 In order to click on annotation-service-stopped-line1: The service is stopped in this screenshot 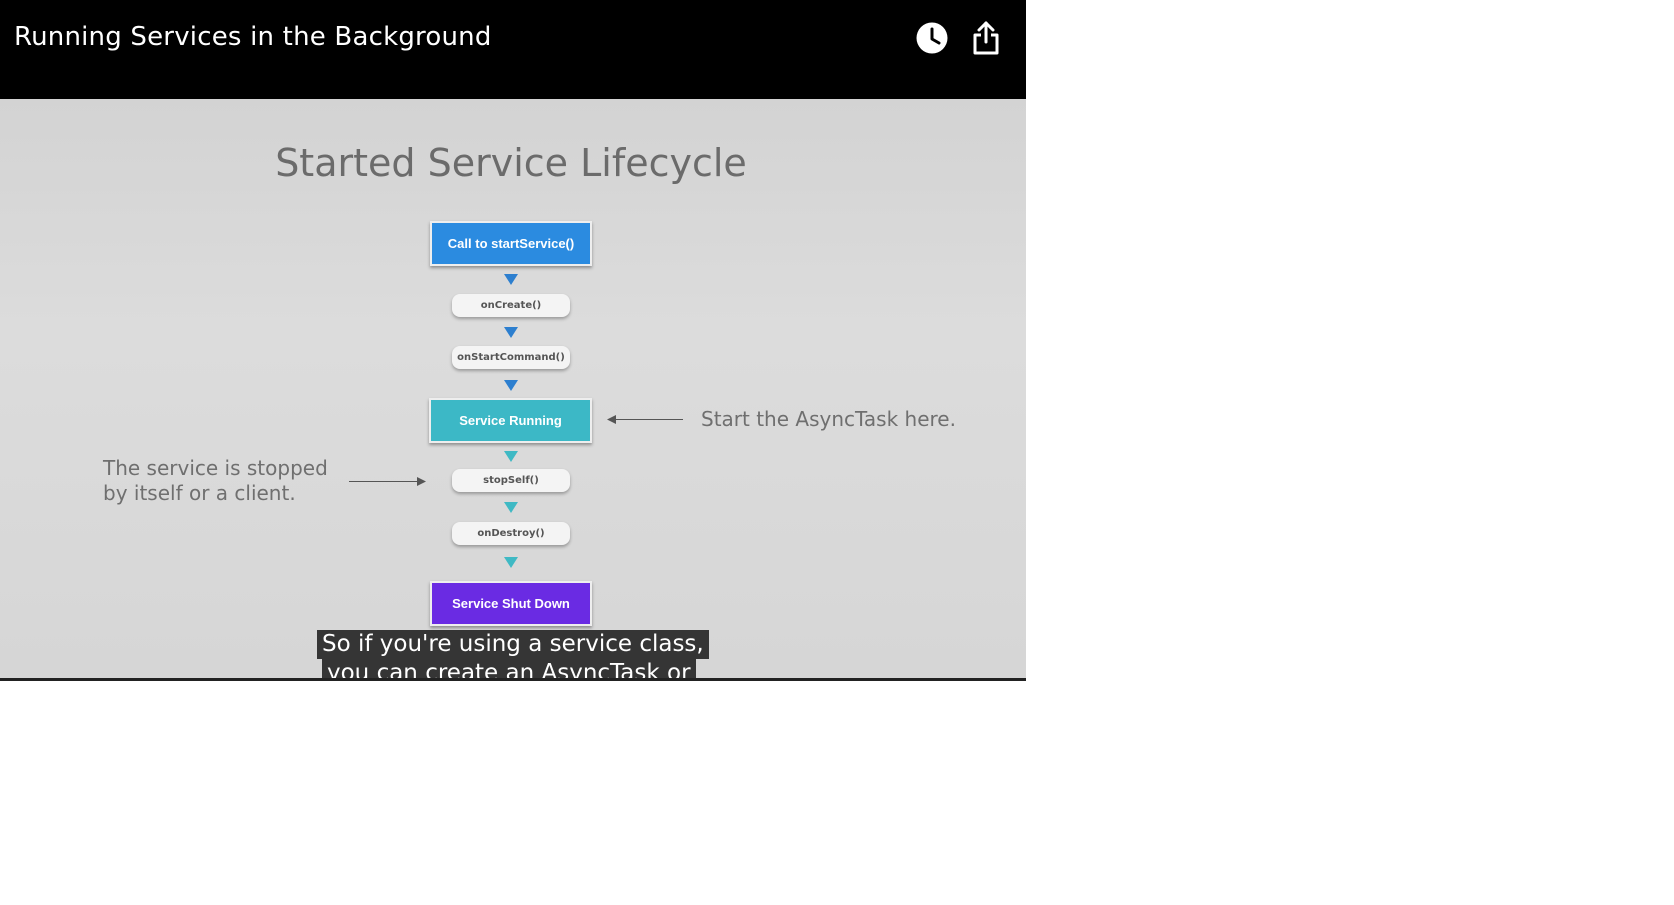, I will do `click(215, 468)`.